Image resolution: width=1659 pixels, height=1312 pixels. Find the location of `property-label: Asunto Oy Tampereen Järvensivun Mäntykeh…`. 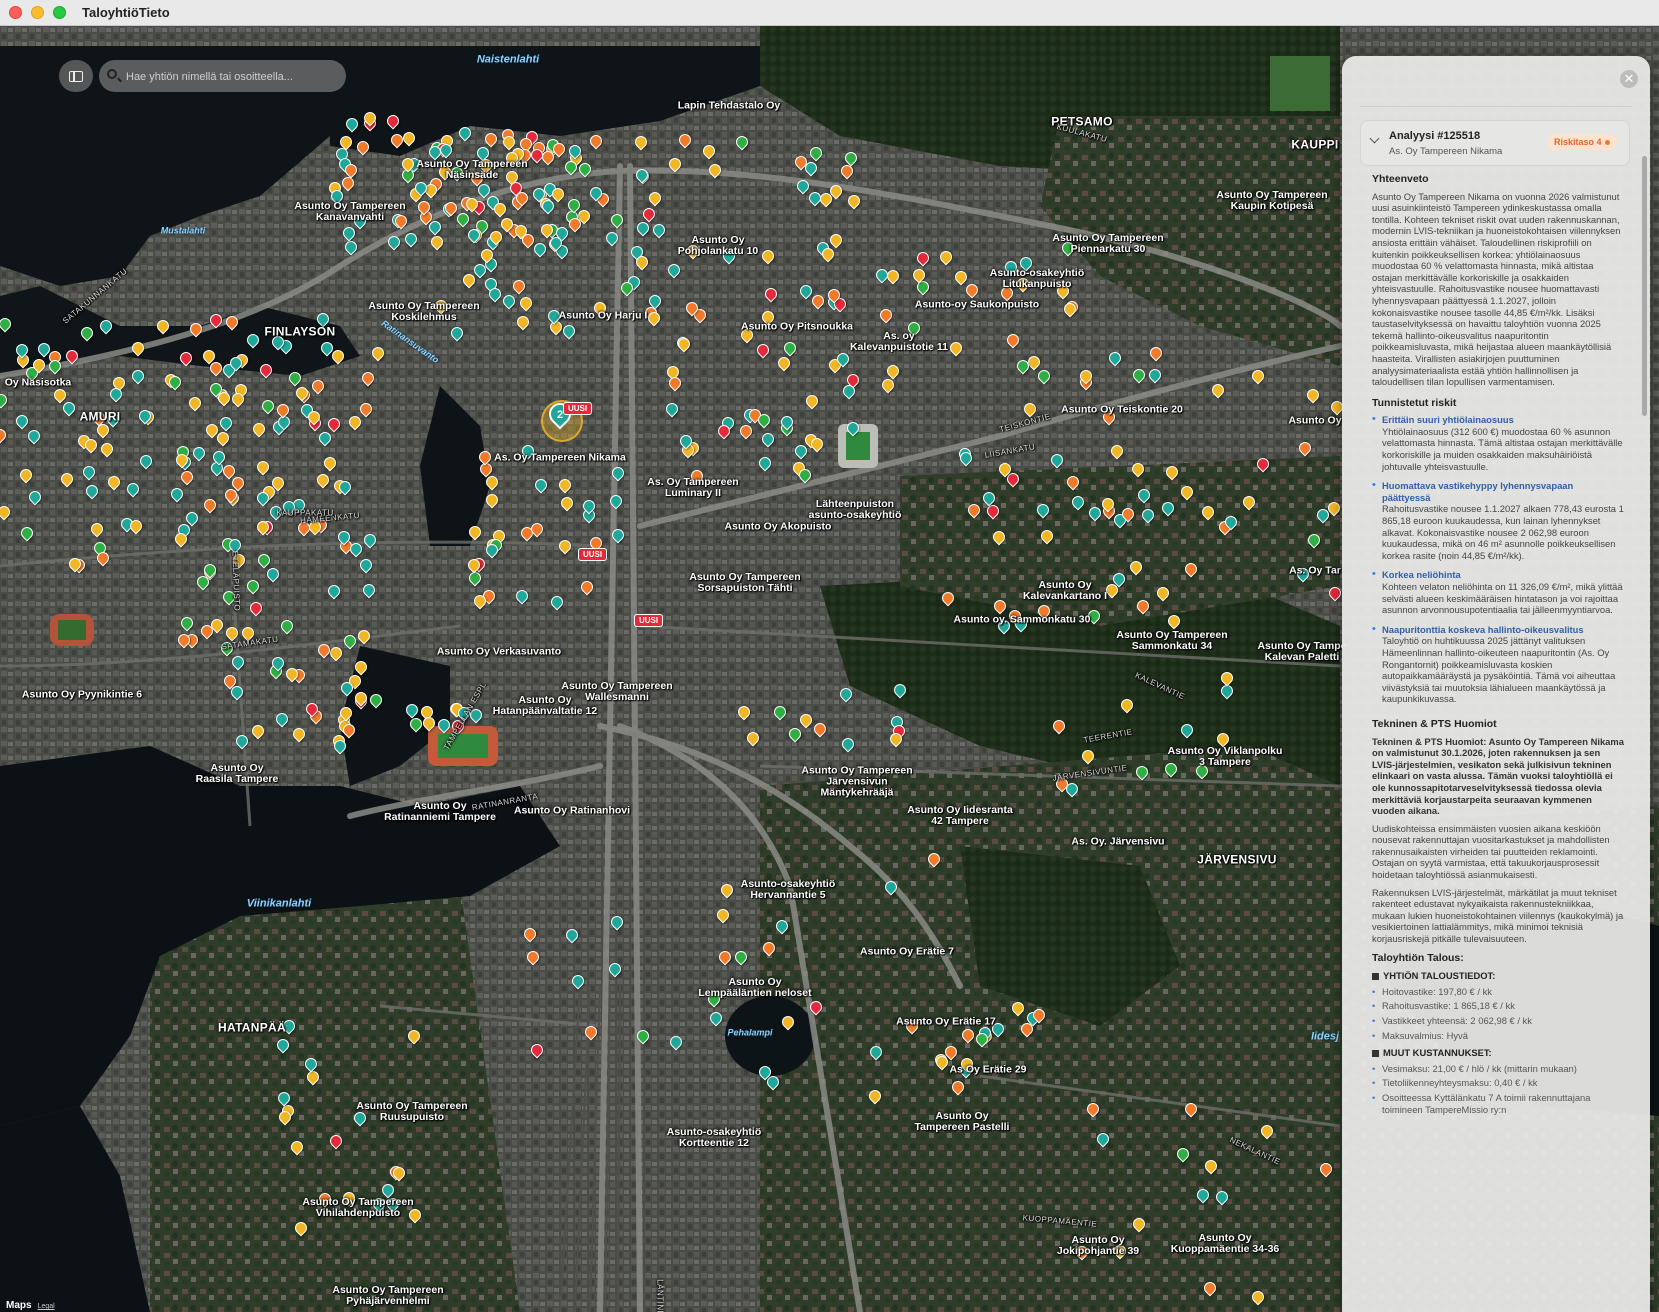

property-label: Asunto Oy Tampereen Järvensivun Mäntykeh… is located at coordinates (856, 782).